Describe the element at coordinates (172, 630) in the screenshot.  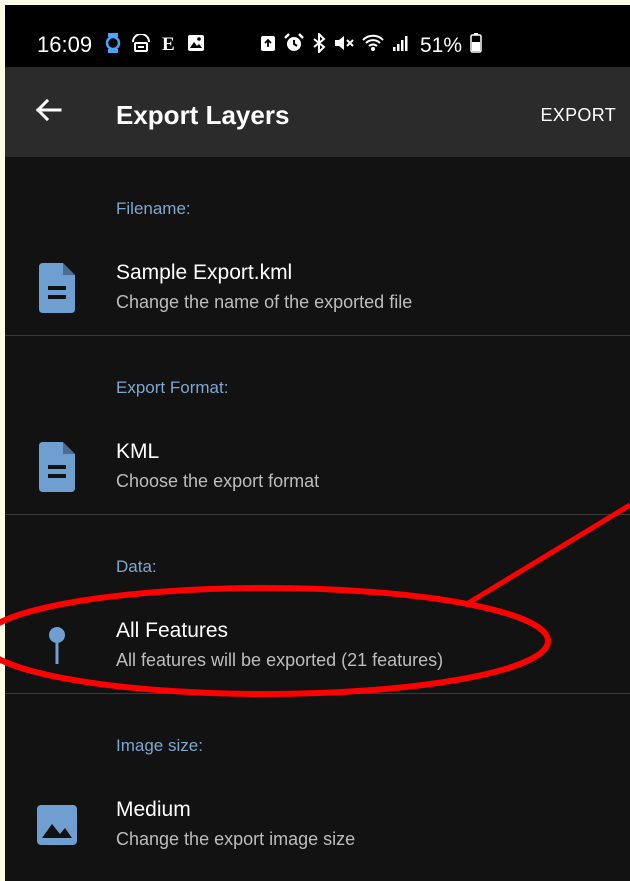
I see `data-value: All Features` at that location.